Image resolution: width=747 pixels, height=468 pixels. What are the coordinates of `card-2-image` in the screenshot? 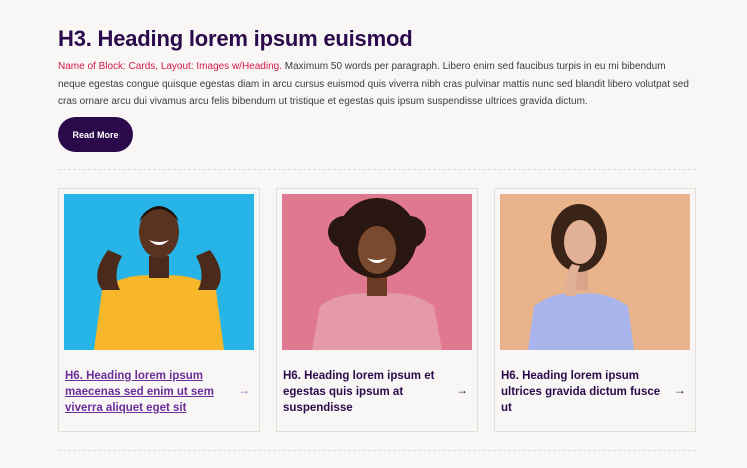 It's located at (377, 272).